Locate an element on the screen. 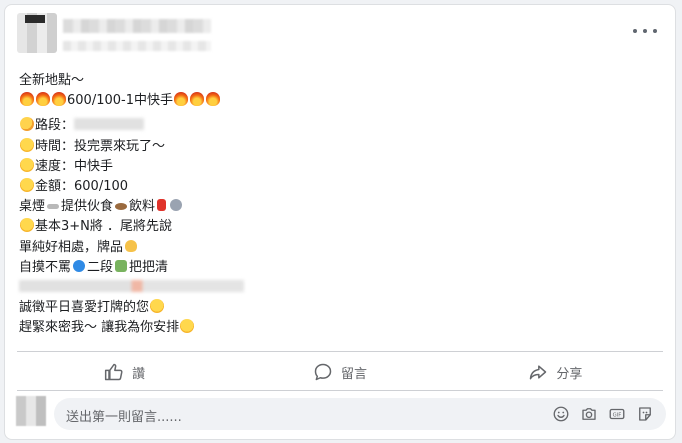  post-line: 趕緊來密我～ 讓我為你安排 is located at coordinates (339, 328).